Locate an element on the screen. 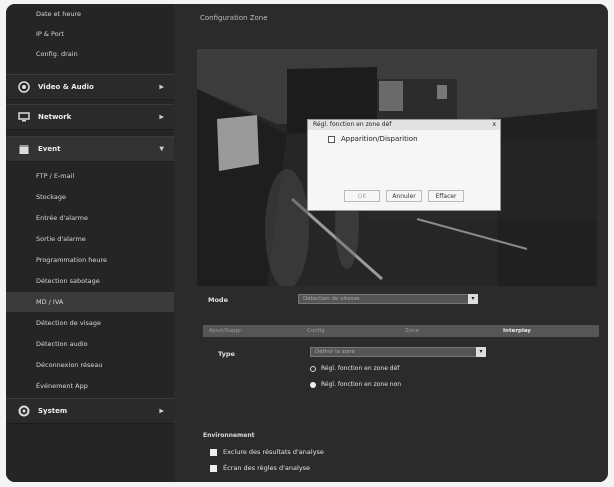  calendar-icon is located at coordinates (24, 149).